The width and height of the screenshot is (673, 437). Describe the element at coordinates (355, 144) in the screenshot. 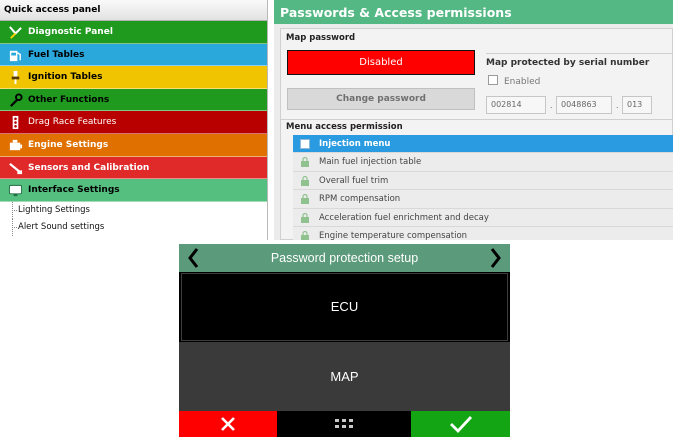

I see `menu-row-label: Injection menu` at that location.